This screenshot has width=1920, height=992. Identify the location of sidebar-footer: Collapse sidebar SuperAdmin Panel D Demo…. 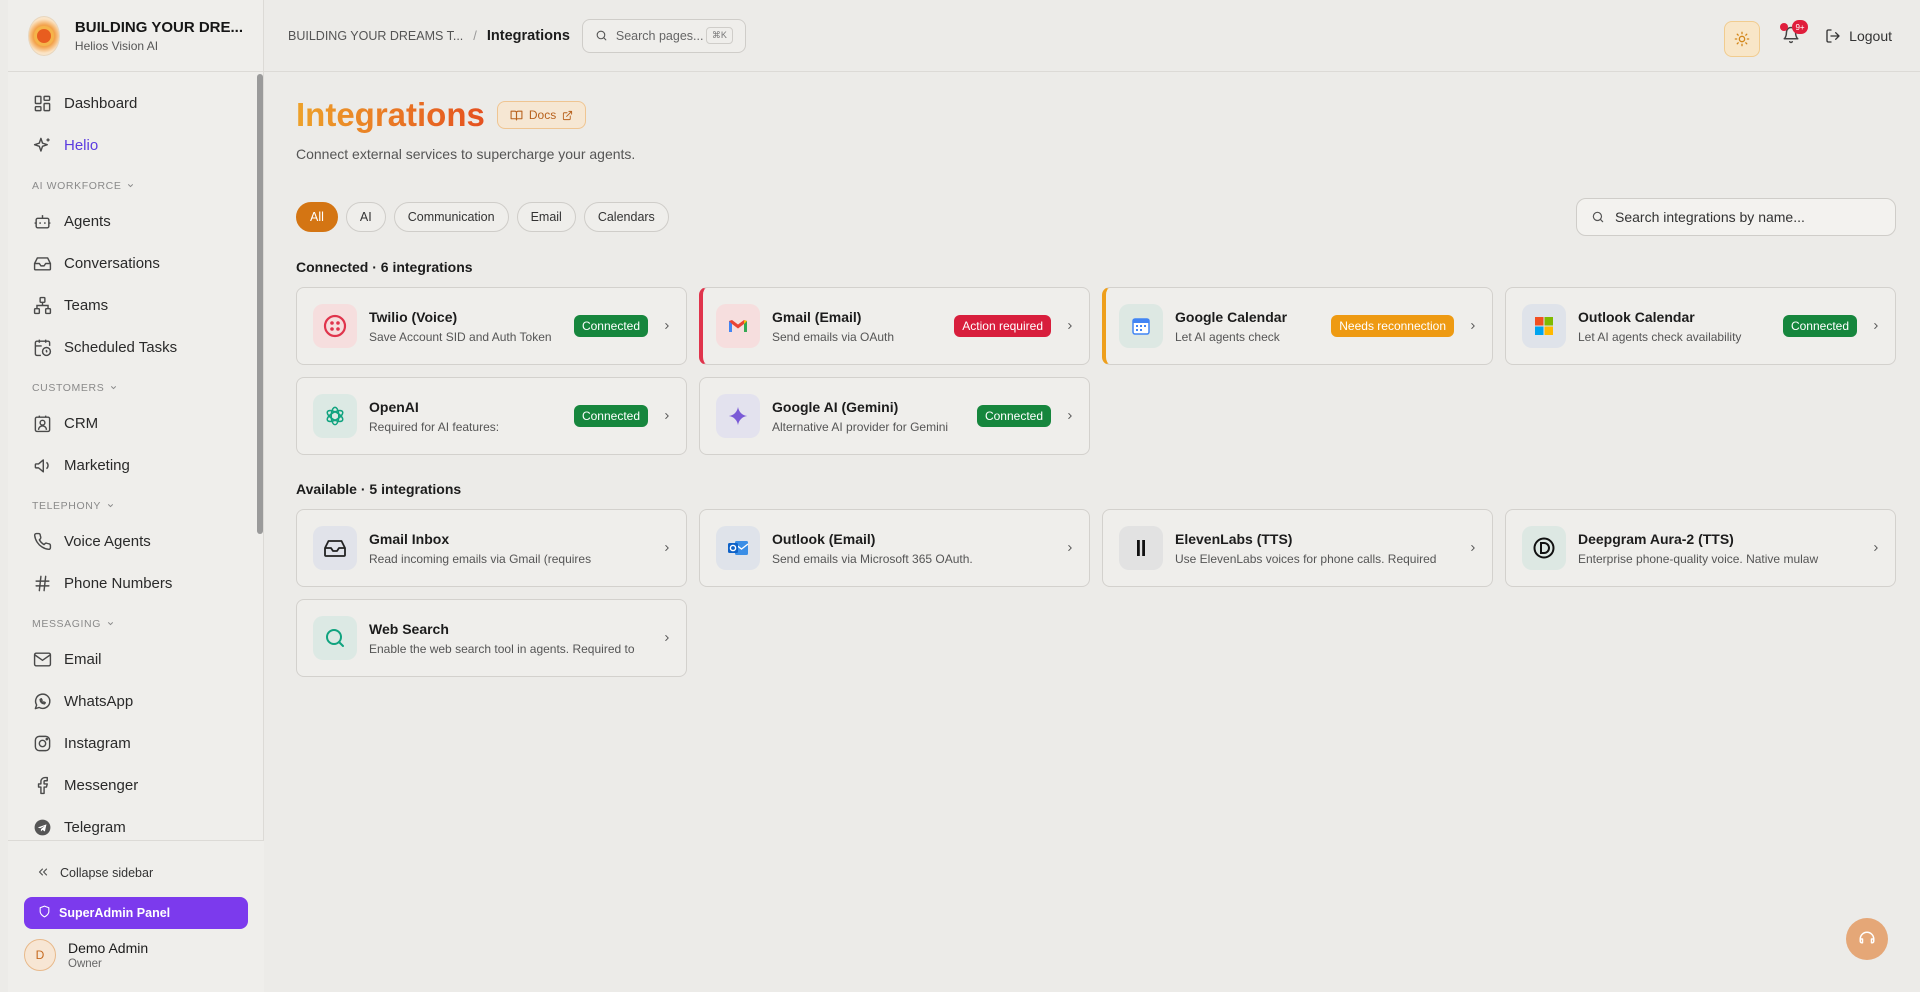
(136, 916).